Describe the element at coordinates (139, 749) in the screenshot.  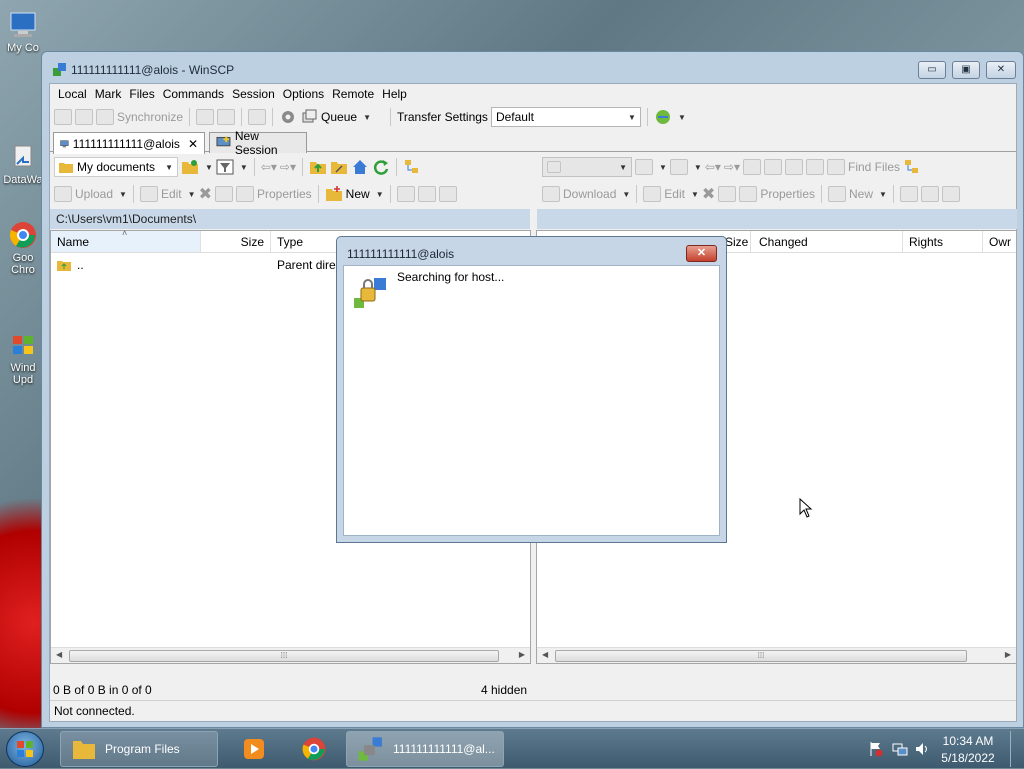
I see `taskbar-program-files: Program Files` at that location.